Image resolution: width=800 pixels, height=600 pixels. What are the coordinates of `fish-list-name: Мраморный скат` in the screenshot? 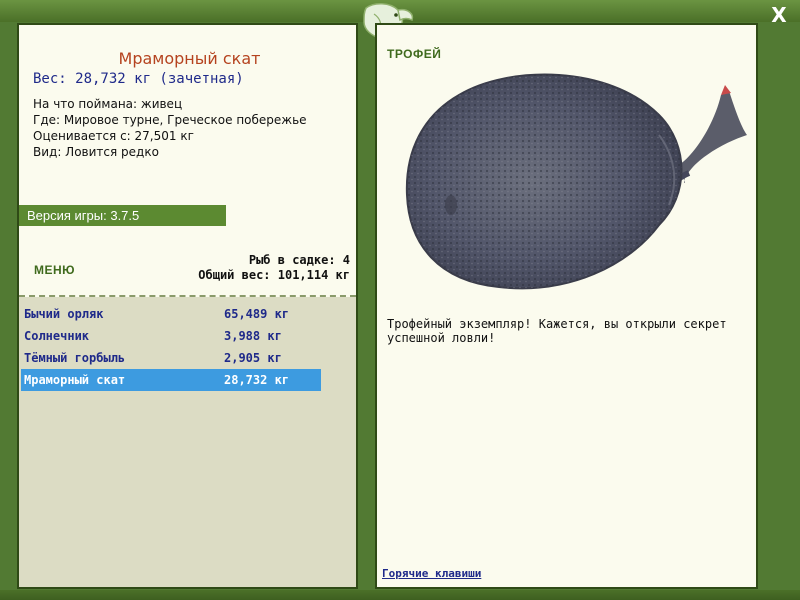 It's located at (75, 380).